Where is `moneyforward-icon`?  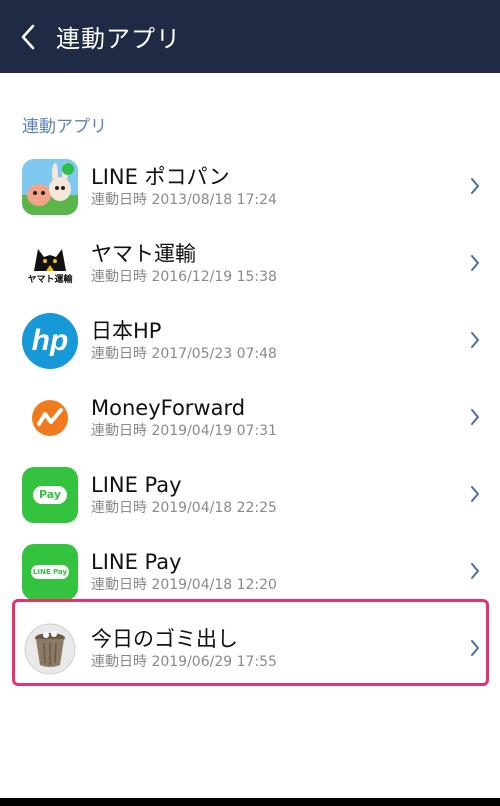 moneyforward-icon is located at coordinates (50, 417).